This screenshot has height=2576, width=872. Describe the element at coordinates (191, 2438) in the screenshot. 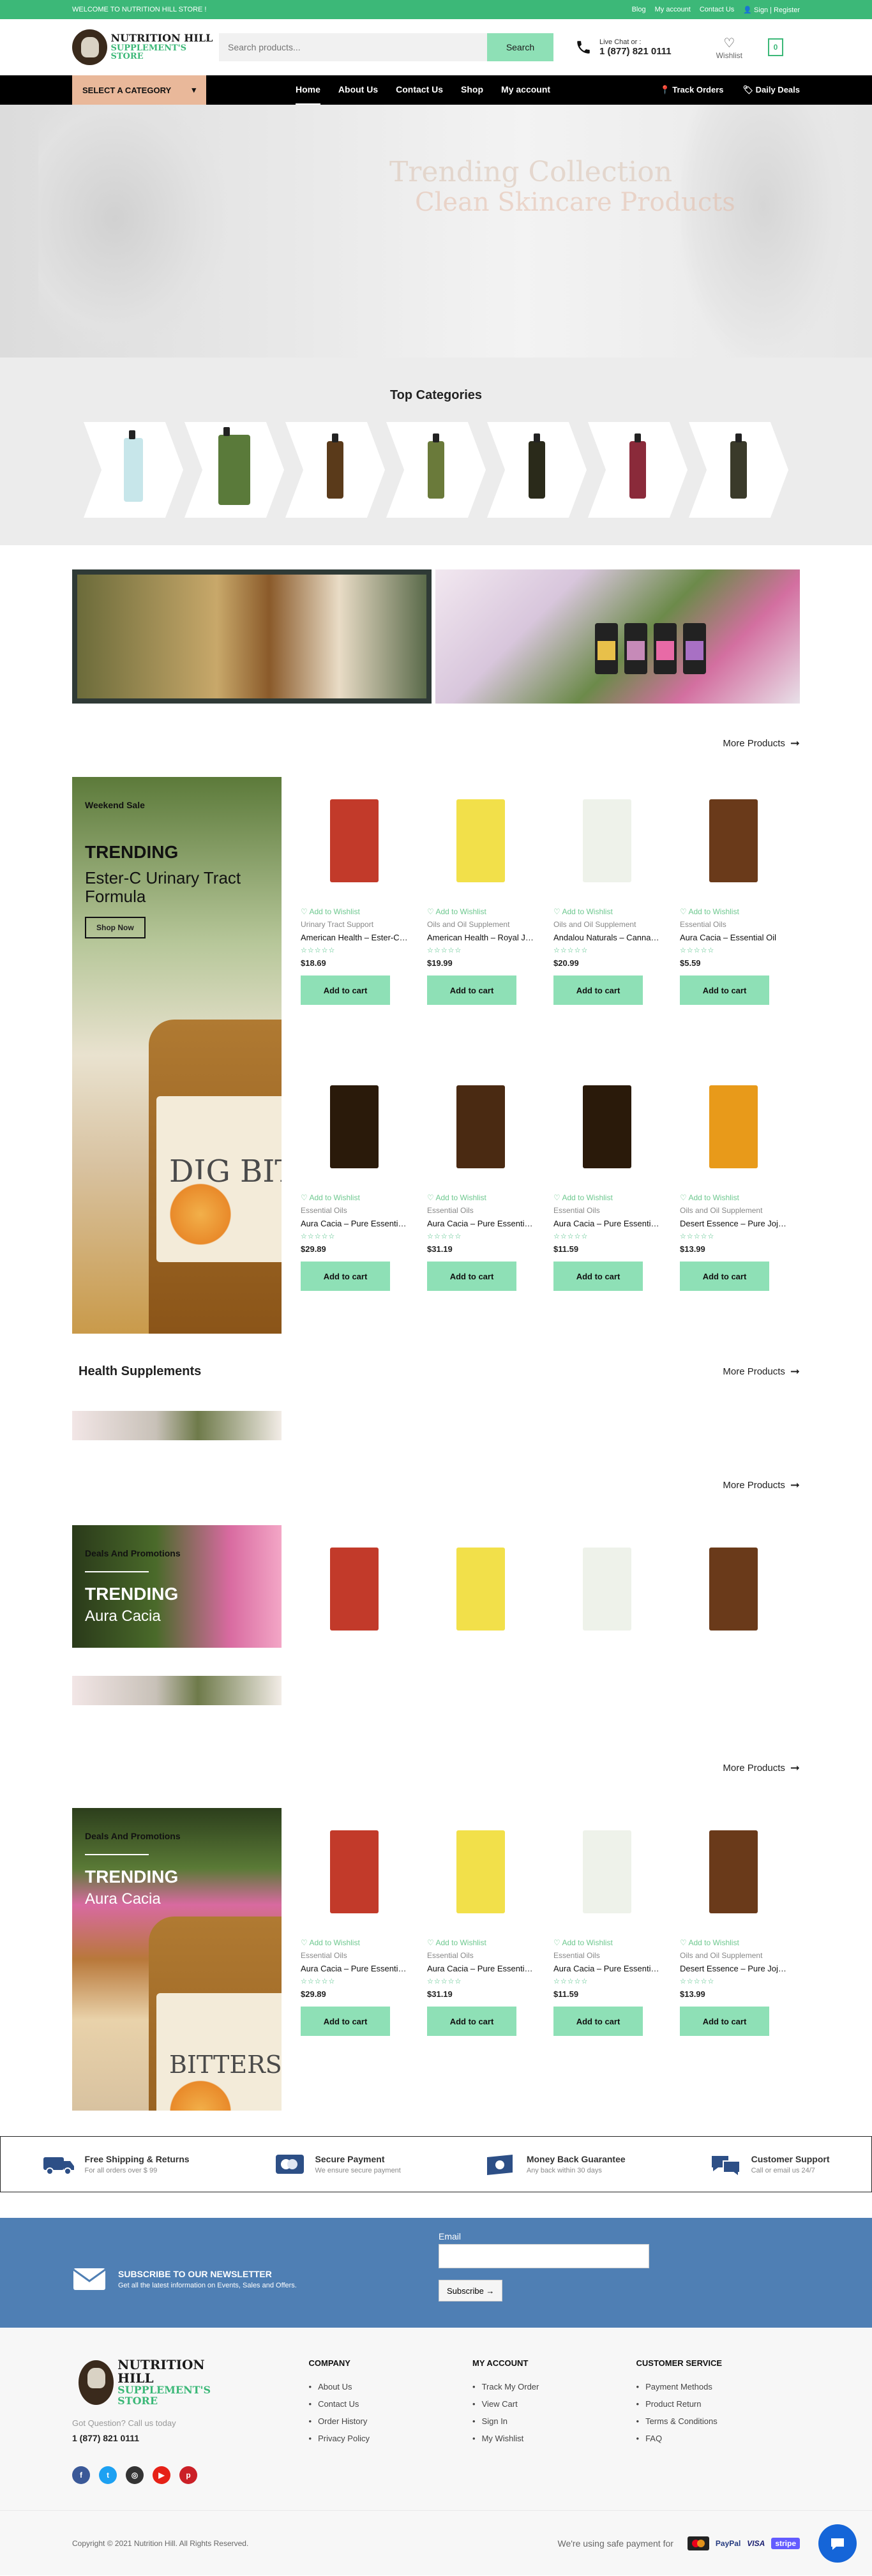

I see `footer-phone: 1 (877) 821 0111` at that location.